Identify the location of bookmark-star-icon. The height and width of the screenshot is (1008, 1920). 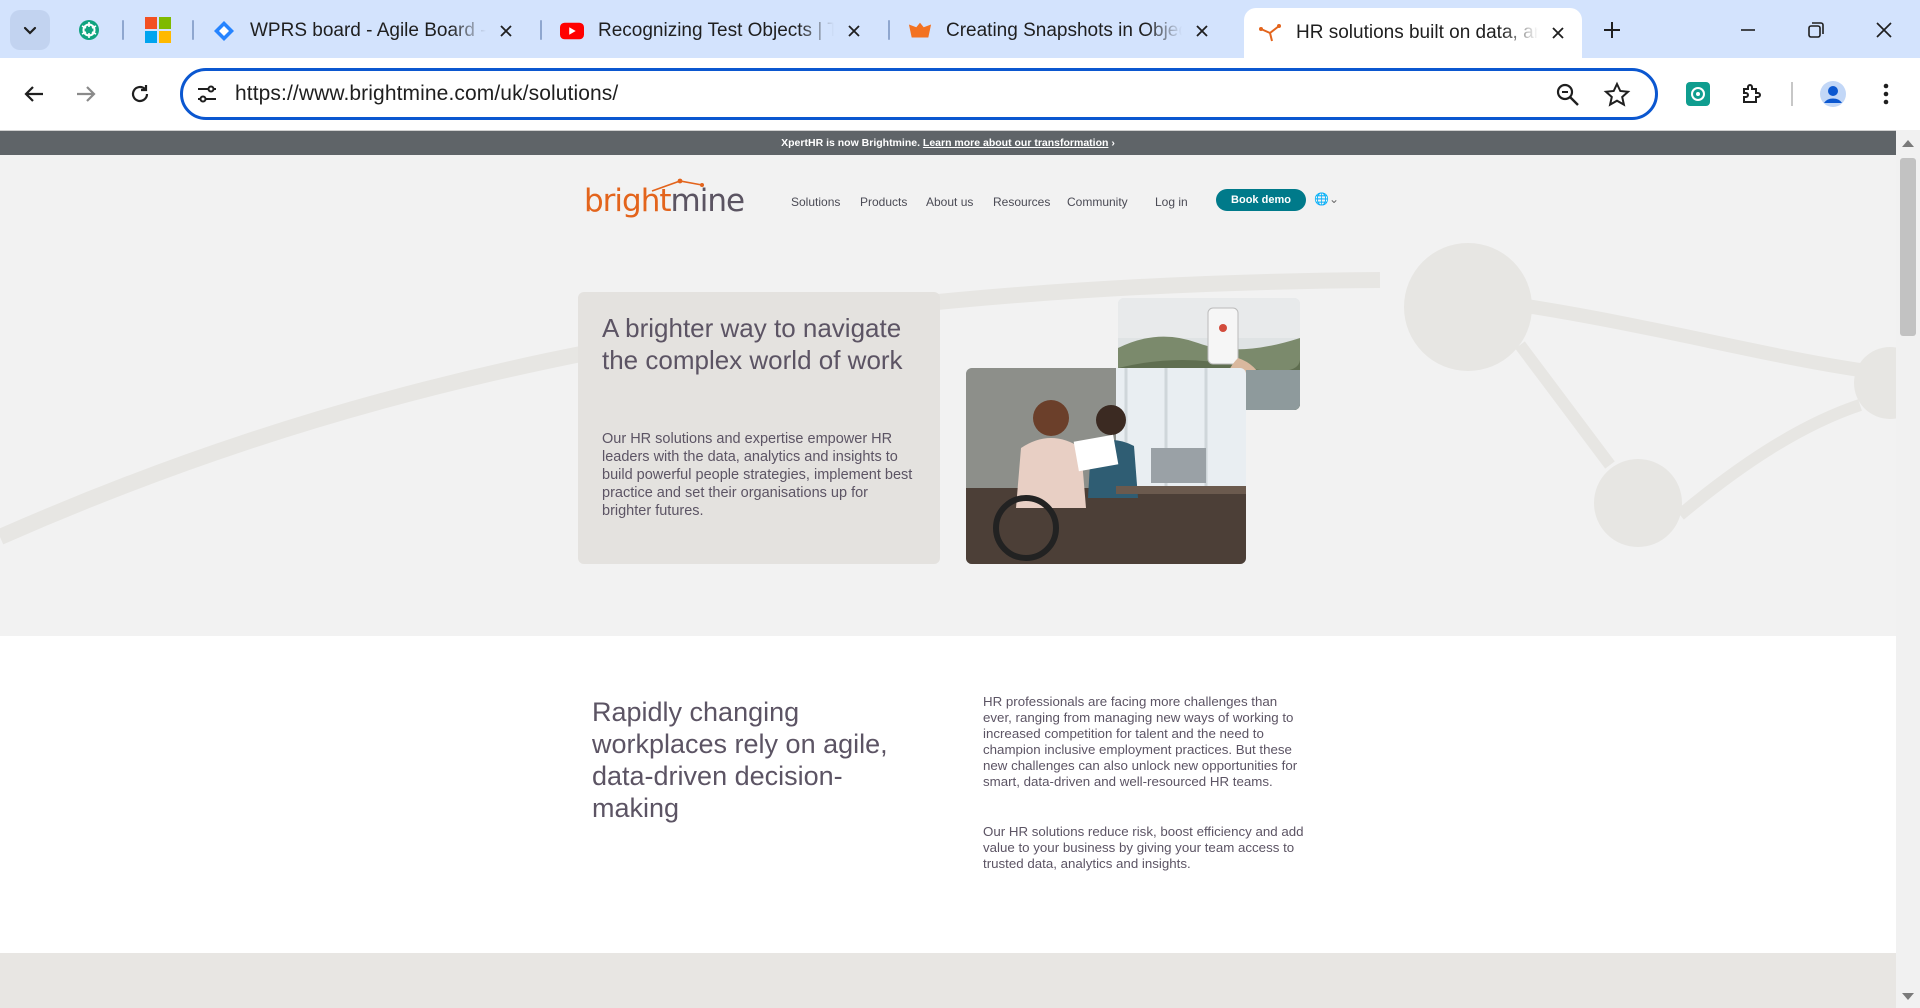
(1617, 95).